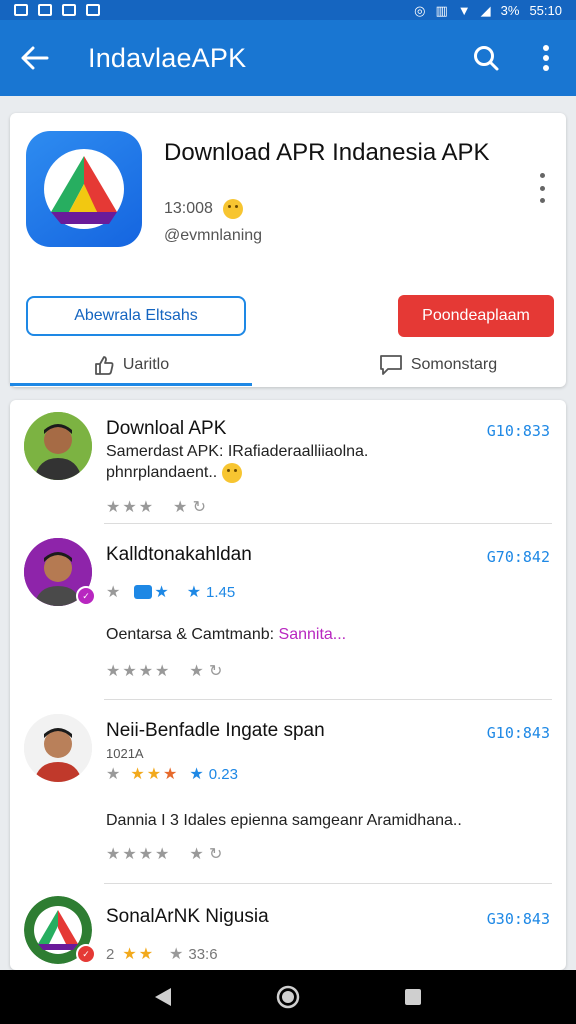  What do you see at coordinates (231, 472) in the screenshot?
I see `smile-emoji-icon` at bounding box center [231, 472].